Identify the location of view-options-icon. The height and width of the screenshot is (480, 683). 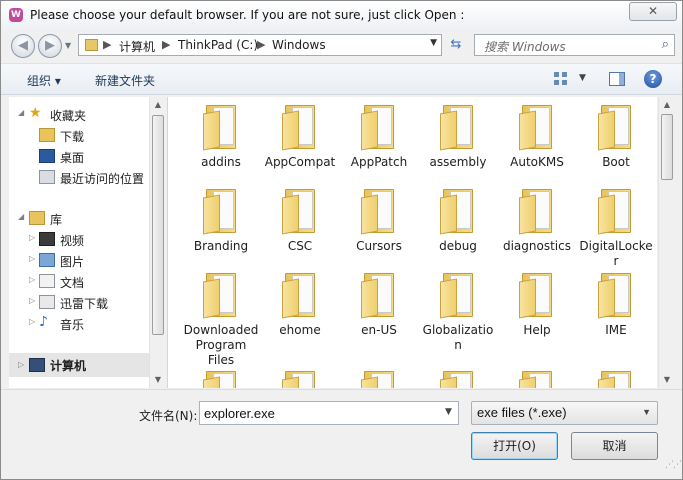
(561, 79).